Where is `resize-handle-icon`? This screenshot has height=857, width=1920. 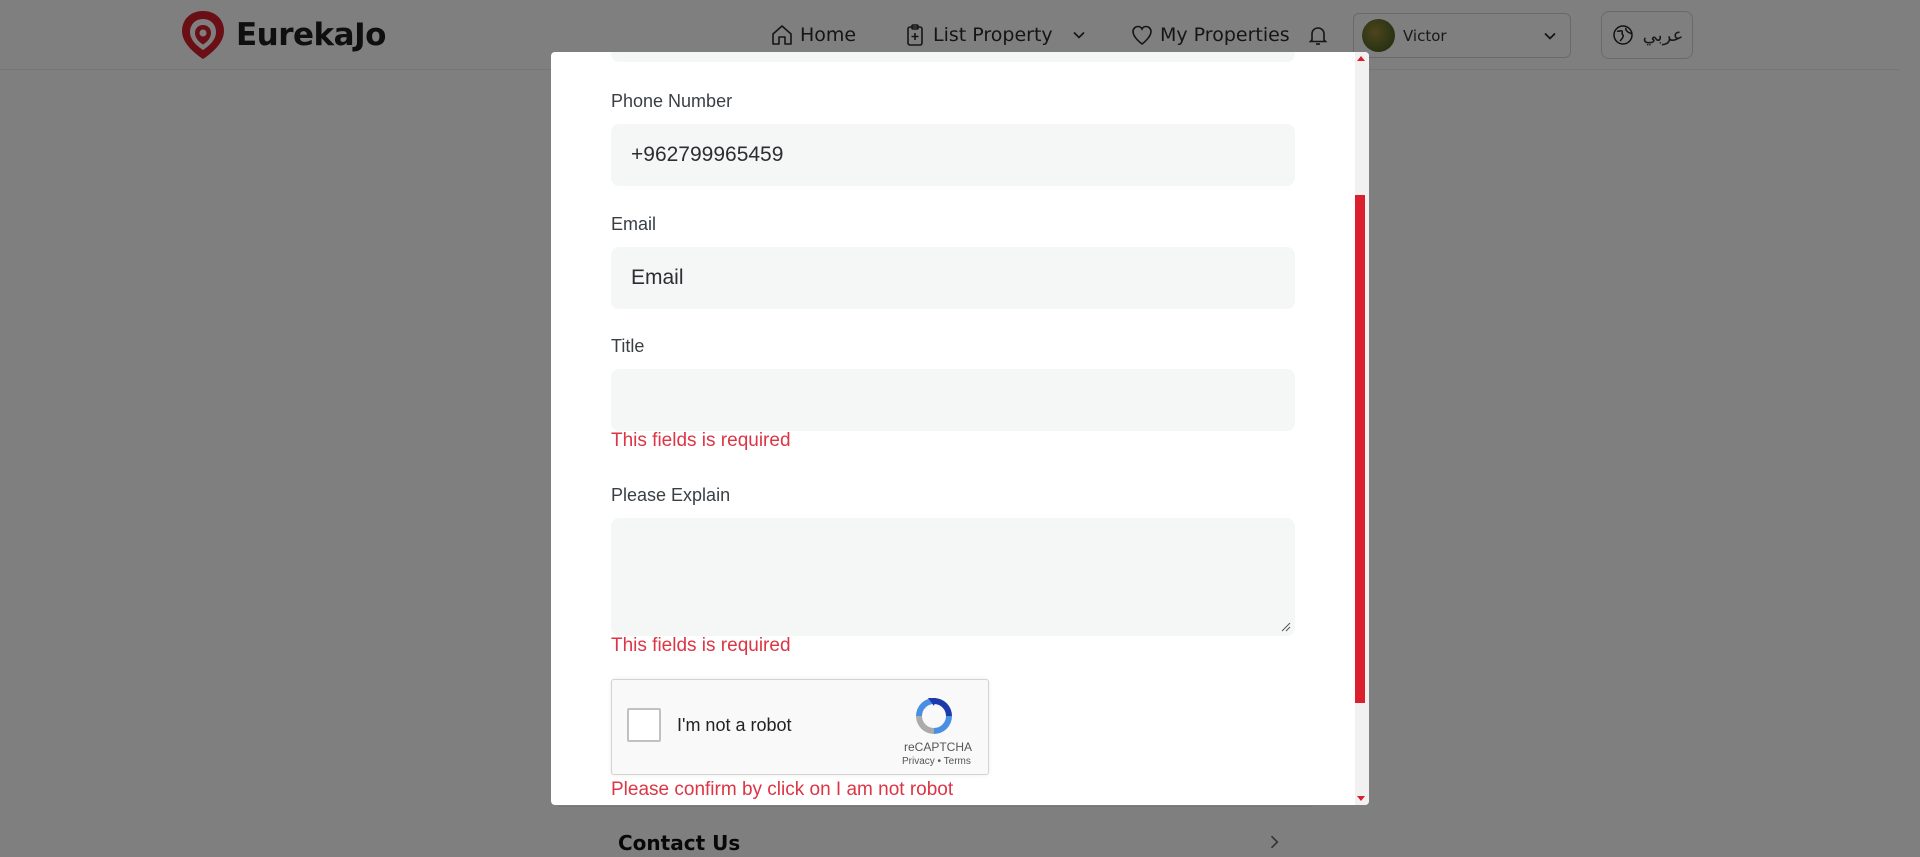 resize-handle-icon is located at coordinates (1286, 627).